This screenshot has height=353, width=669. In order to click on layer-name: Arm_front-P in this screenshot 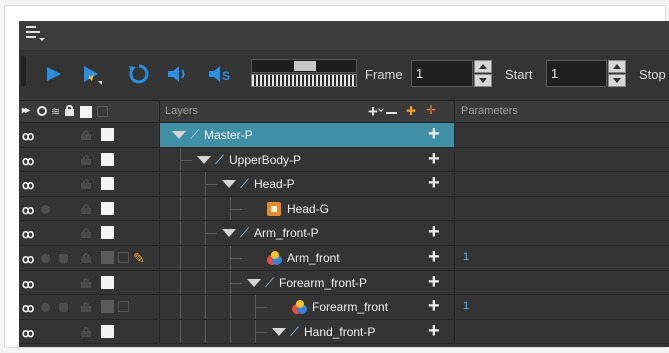, I will do `click(286, 233)`.